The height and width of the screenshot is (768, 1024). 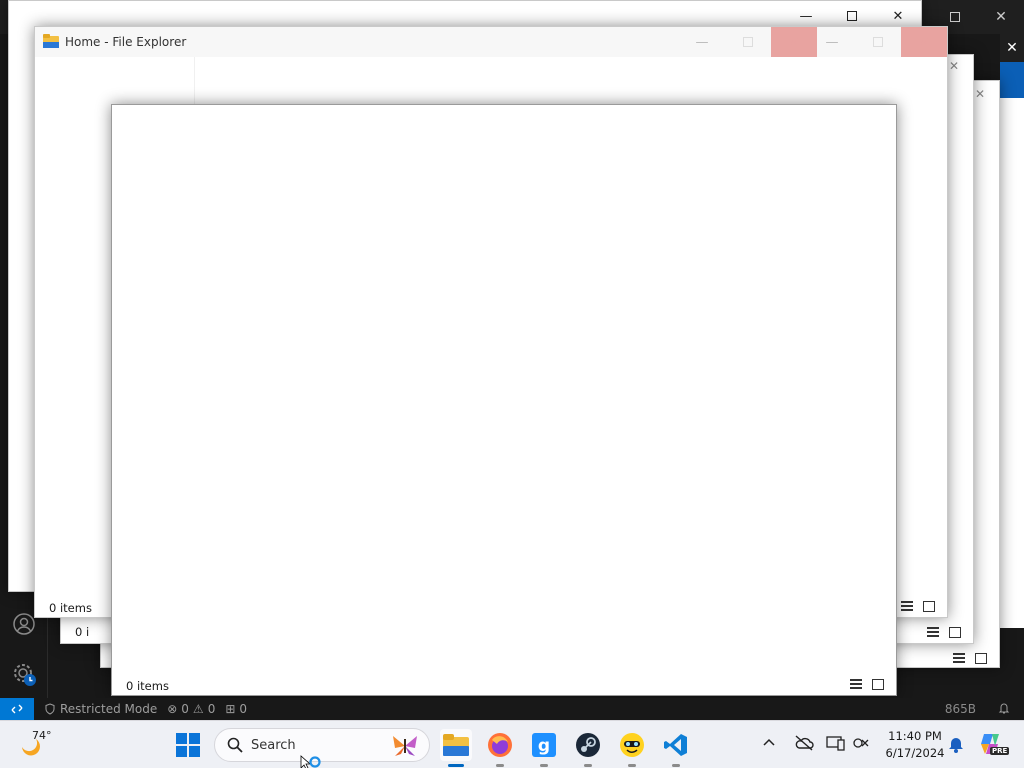 I want to click on shield-icon, so click(x=50, y=709).